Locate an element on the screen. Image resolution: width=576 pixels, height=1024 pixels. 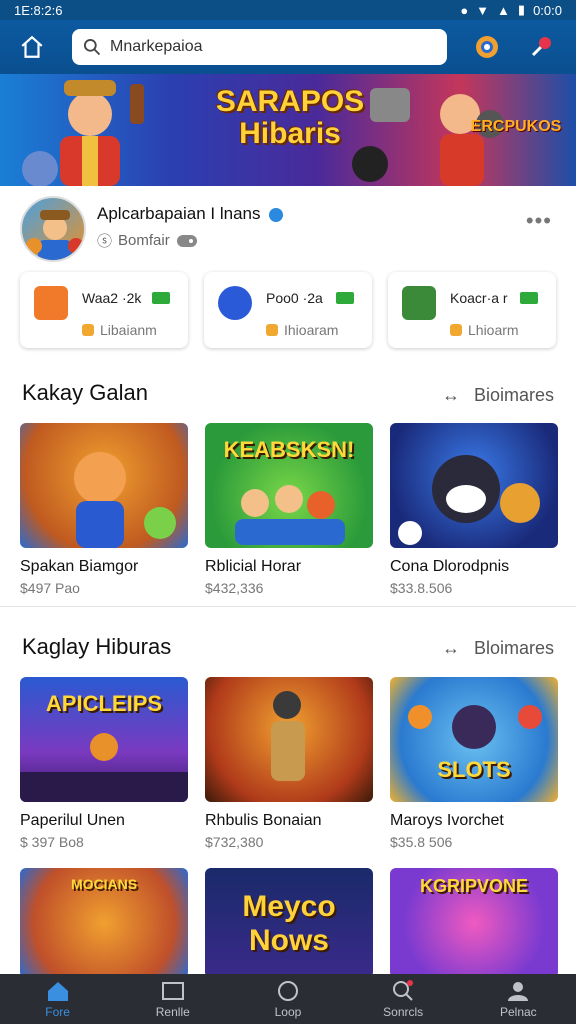
game-title: Rblicial Horar is located at coordinates (253, 566).